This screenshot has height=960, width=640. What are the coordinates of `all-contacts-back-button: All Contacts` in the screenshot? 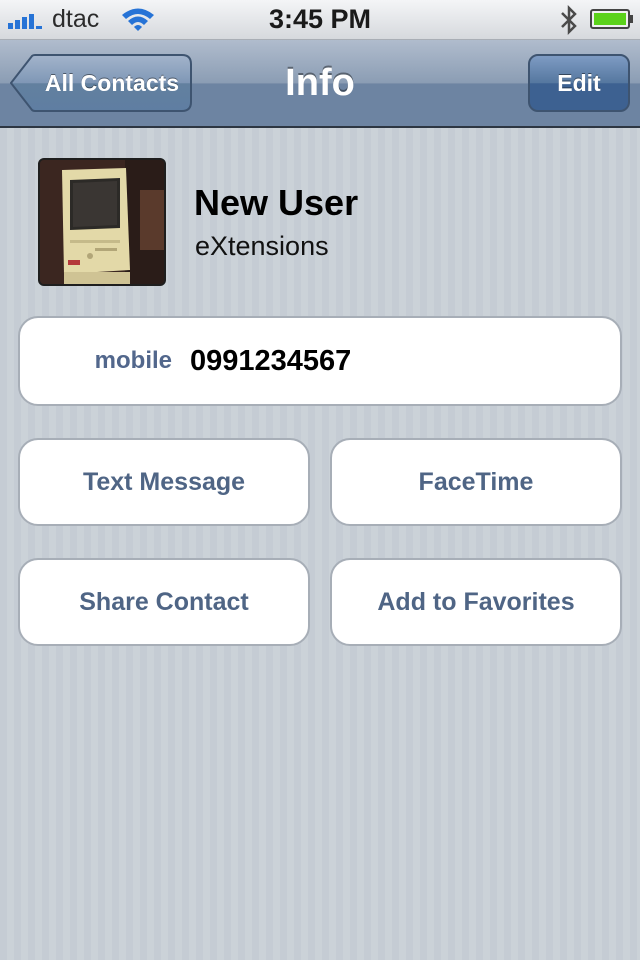 It's located at (101, 83).